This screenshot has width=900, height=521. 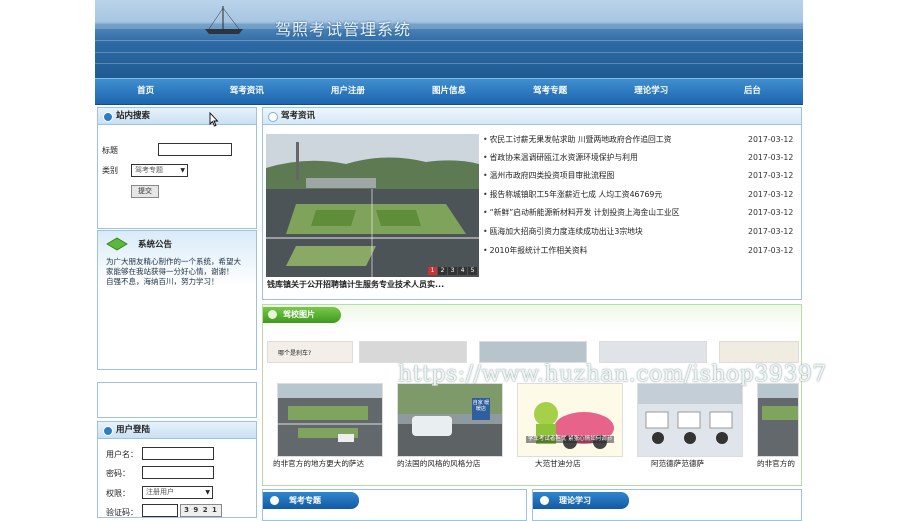 What do you see at coordinates (160, 510) in the screenshot?
I see `captcha-input` at bounding box center [160, 510].